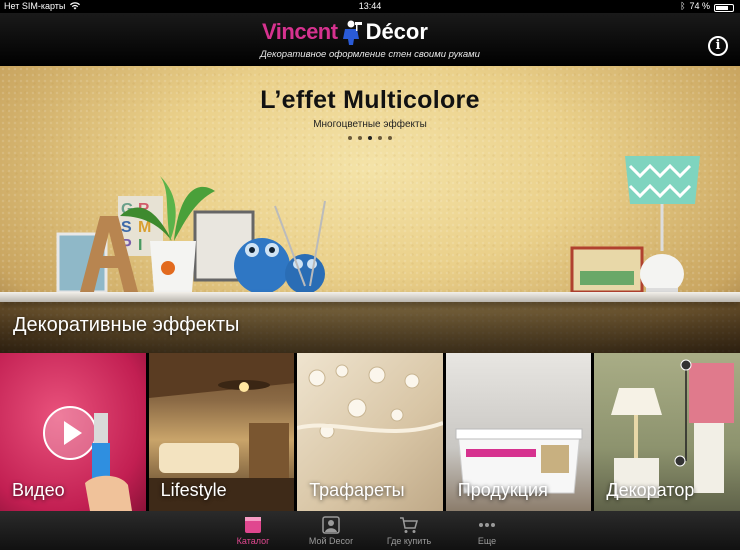 Image resolution: width=740 pixels, height=550 pixels. Describe the element at coordinates (502, 490) in the screenshot. I see `tile-label: Продукция` at that location.